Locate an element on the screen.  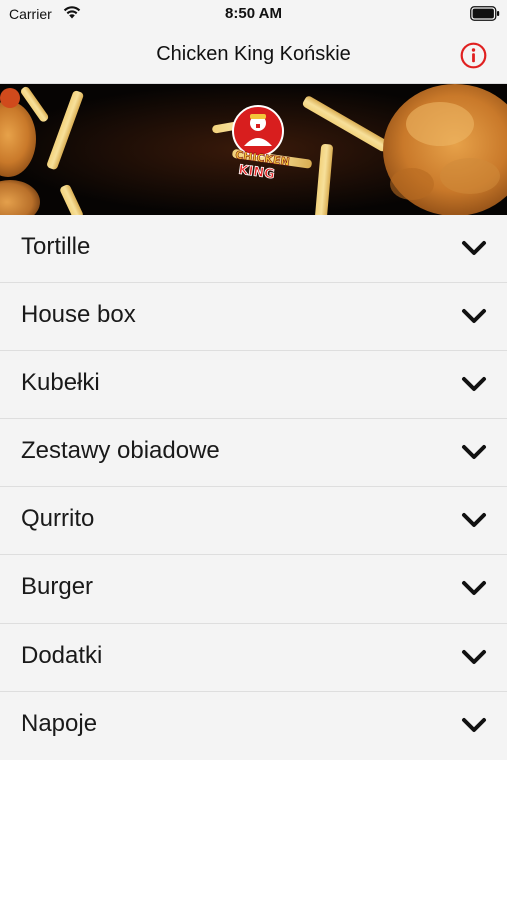
menu-category-label: Qurrito is located at coordinates (58, 519).